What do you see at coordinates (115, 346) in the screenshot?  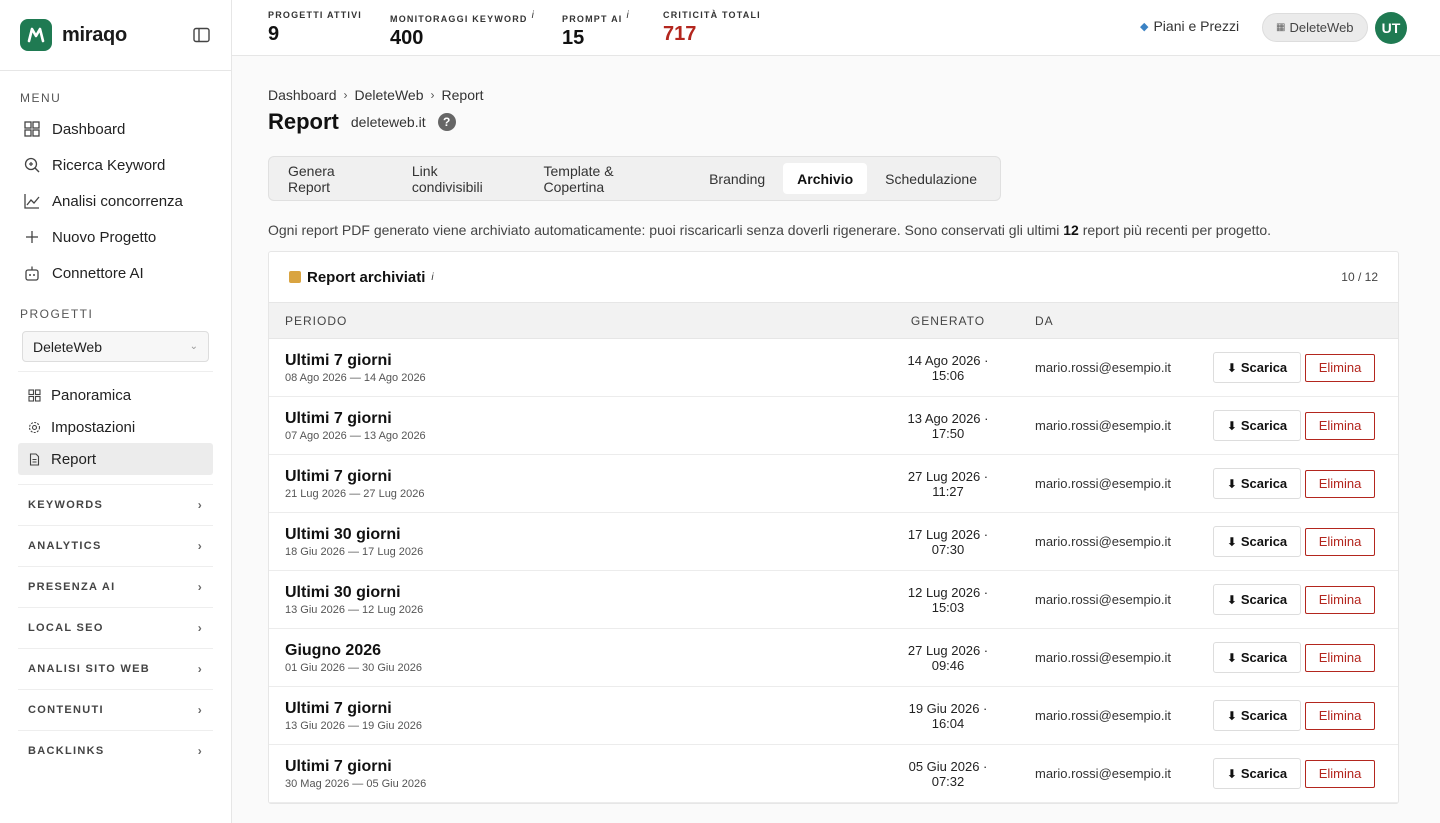 I see `project-select: DeleteWeb ⌄` at bounding box center [115, 346].